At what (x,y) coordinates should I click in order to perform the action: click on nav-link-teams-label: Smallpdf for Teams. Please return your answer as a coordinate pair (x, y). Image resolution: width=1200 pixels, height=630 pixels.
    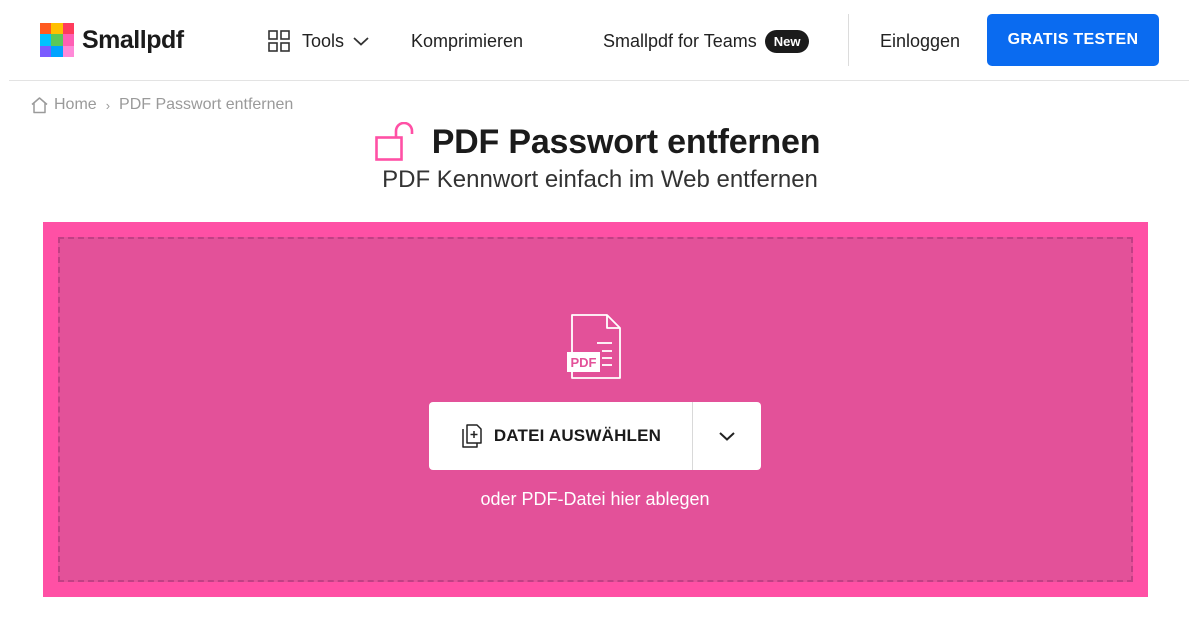
    Looking at the image, I should click on (680, 41).